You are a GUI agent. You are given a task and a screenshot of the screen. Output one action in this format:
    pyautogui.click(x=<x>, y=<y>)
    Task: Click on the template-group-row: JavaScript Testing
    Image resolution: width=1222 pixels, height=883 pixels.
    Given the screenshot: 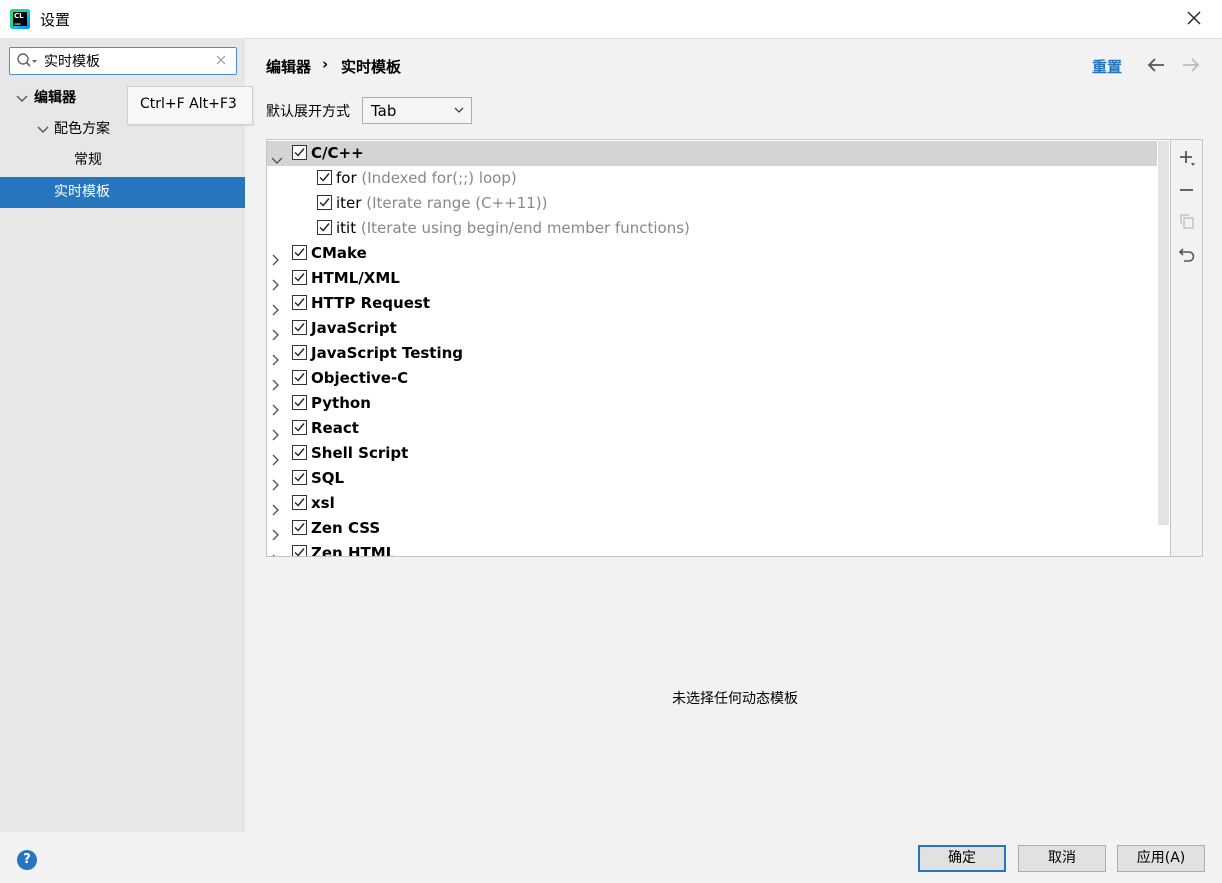 What is the action you would take?
    pyautogui.click(x=712, y=353)
    